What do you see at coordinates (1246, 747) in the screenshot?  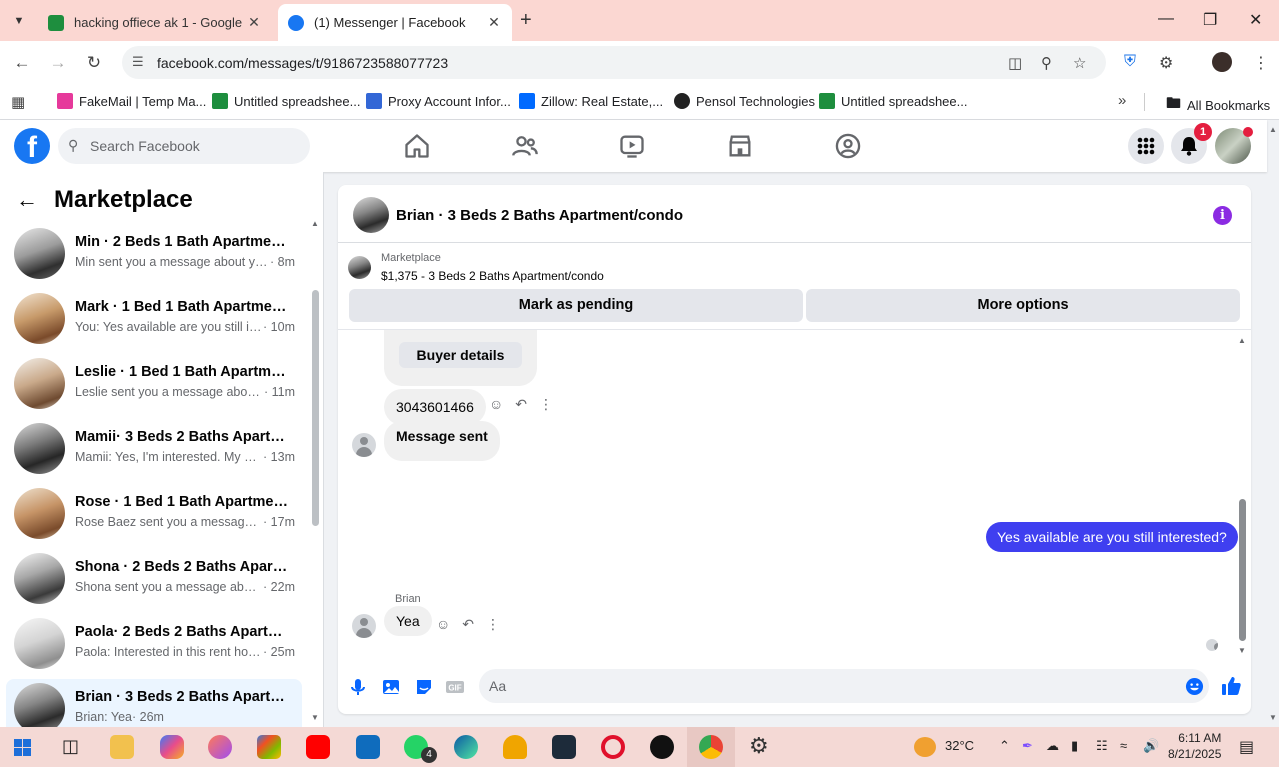 I see `notification-center-icon: ▤` at bounding box center [1246, 747].